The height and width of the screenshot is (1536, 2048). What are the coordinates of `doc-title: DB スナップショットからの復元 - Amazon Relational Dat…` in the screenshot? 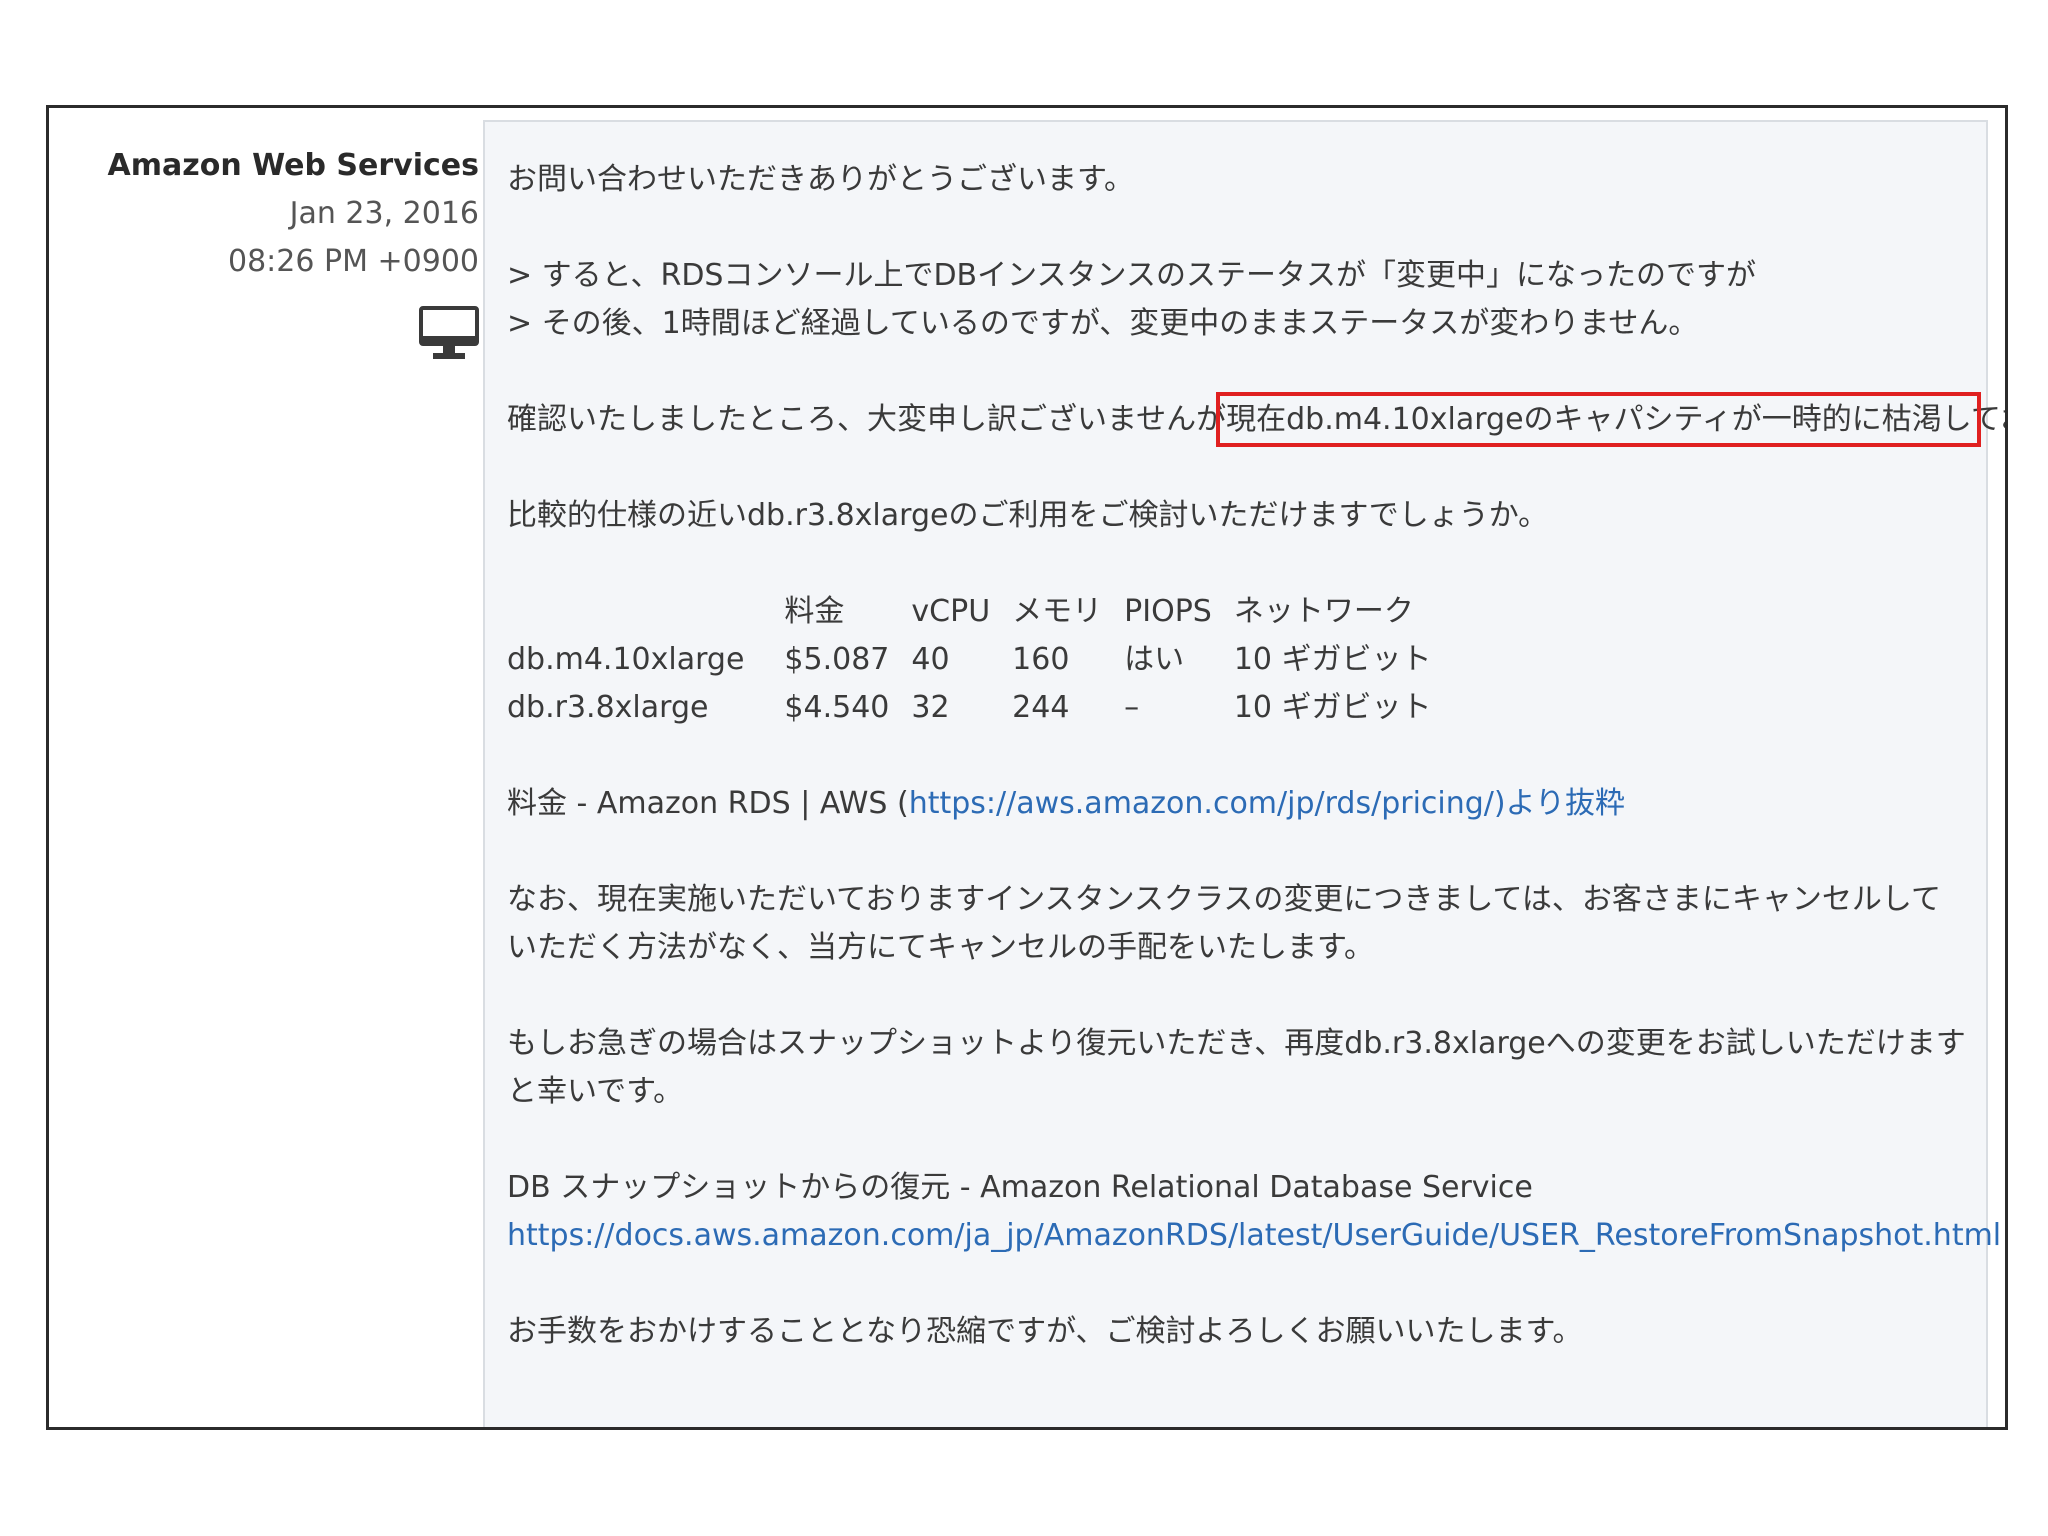 It's located at (1020, 1187).